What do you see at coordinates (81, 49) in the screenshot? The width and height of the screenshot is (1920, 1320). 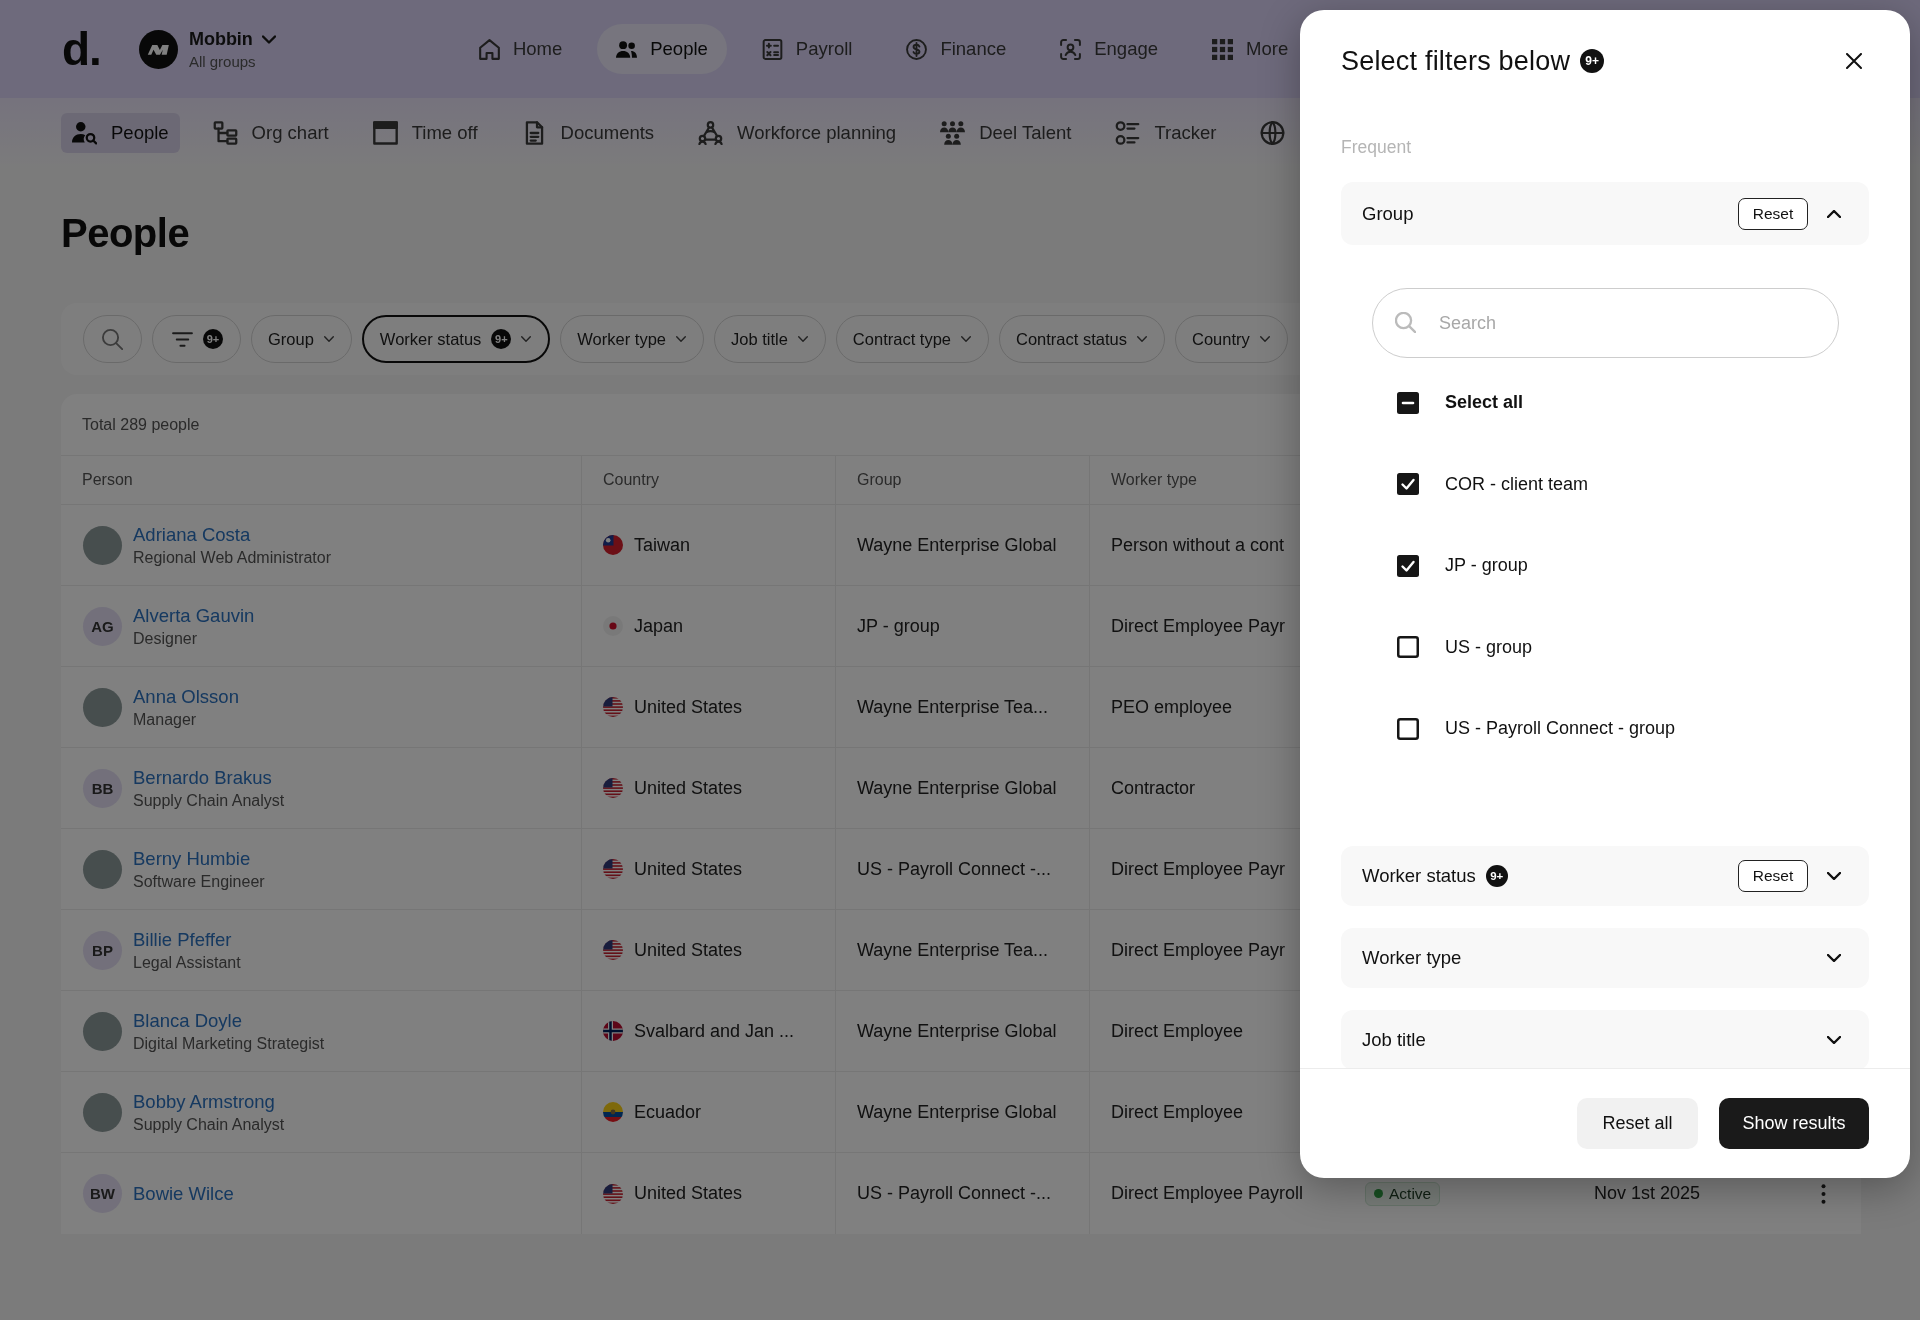 I see `logo: d.` at bounding box center [81, 49].